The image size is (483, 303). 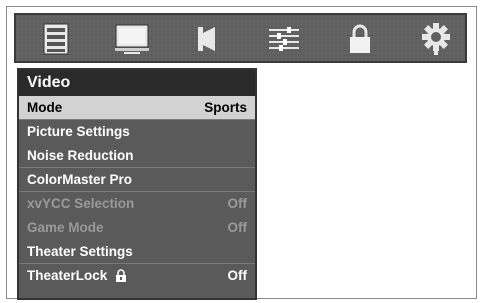 What do you see at coordinates (65, 227) in the screenshot?
I see `menu-item-label: Game Mode` at bounding box center [65, 227].